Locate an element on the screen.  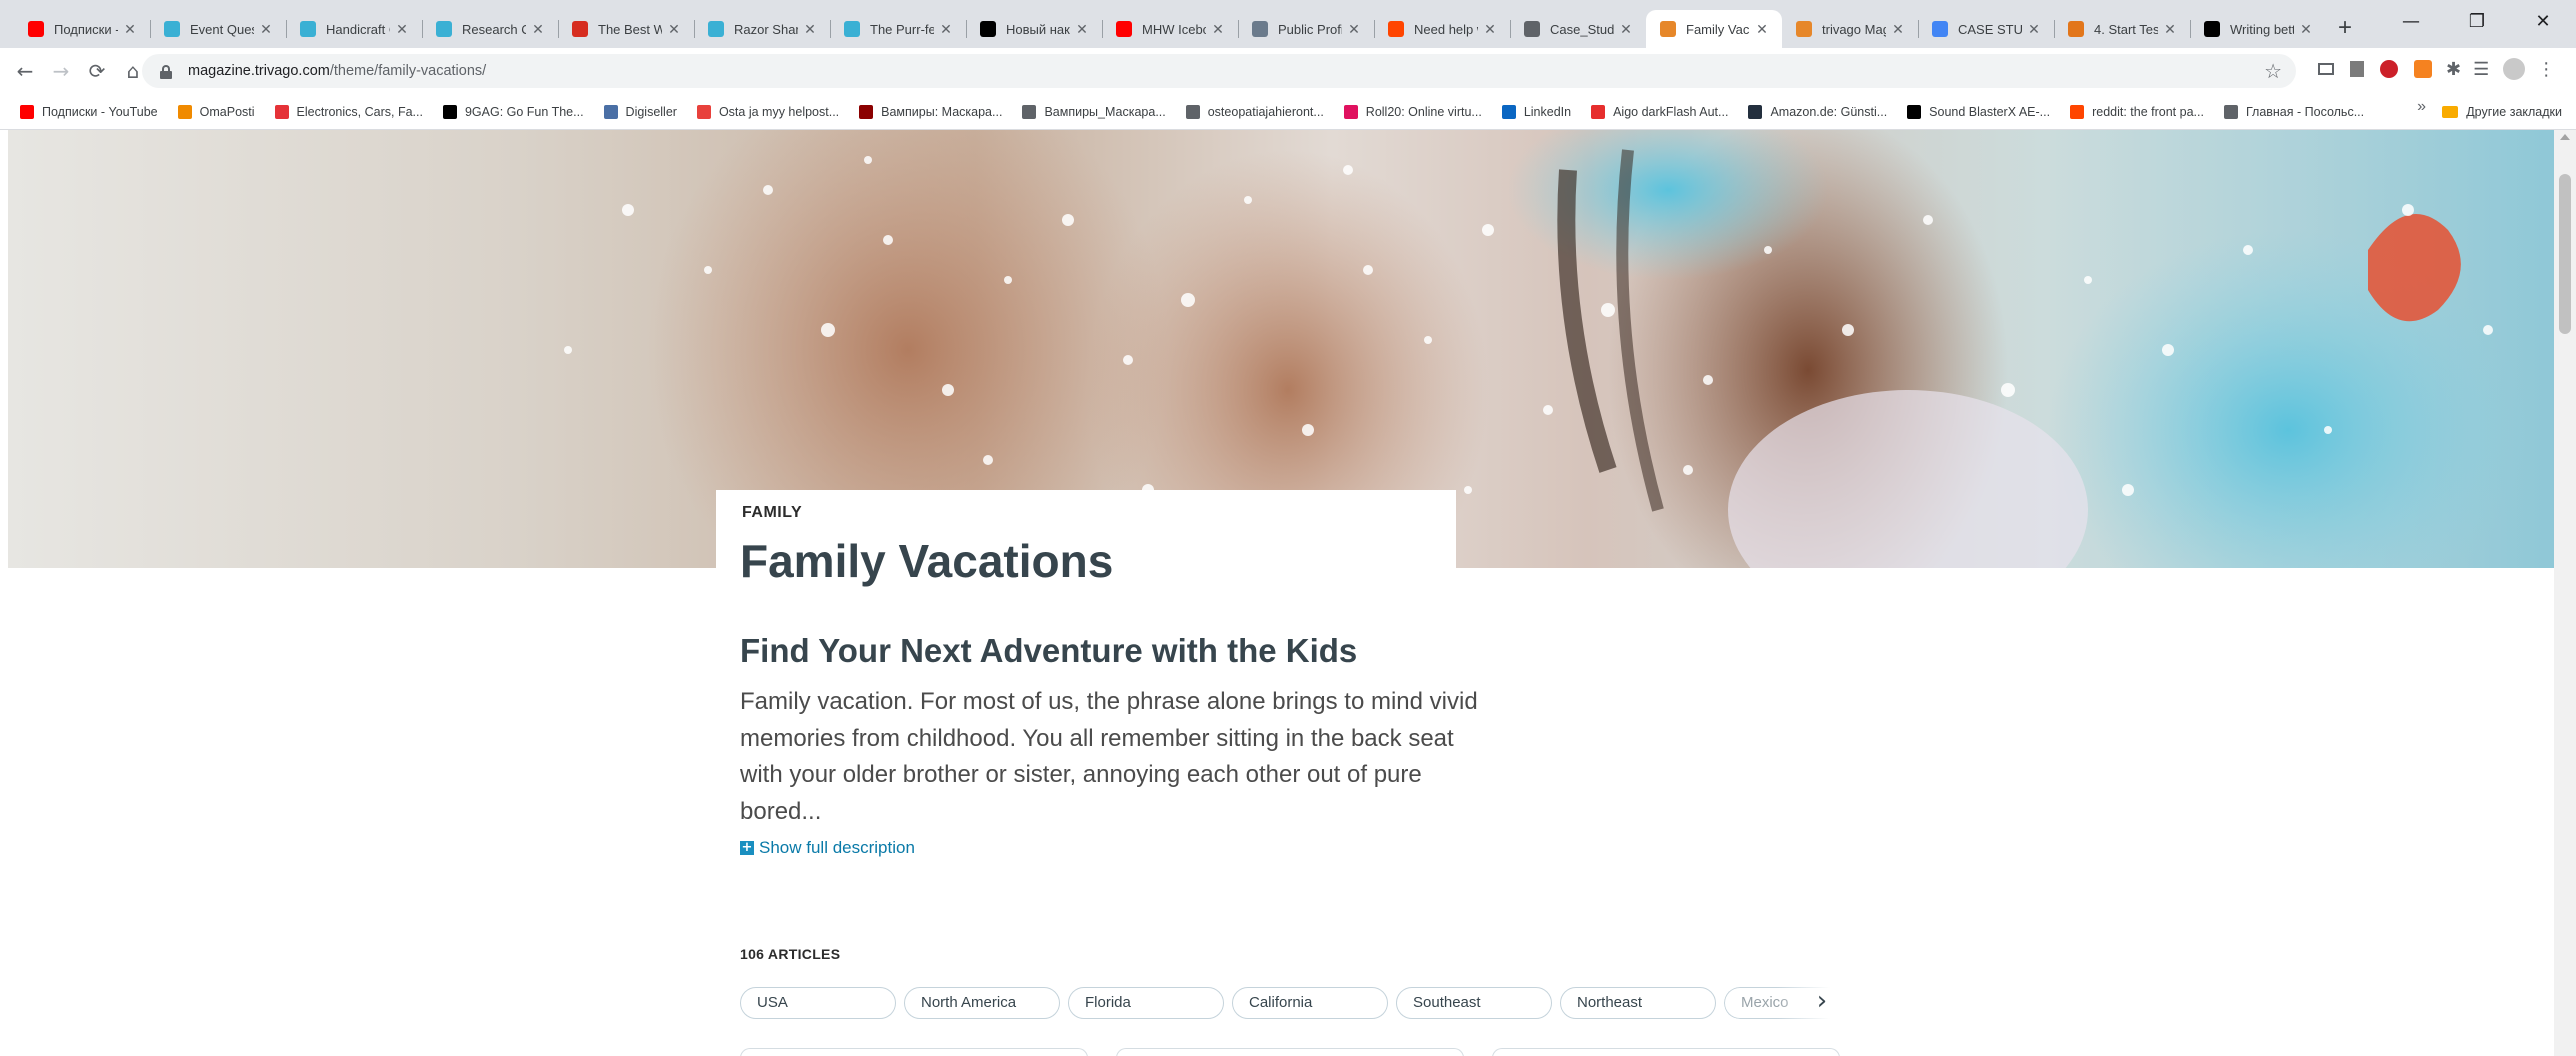
filter-chip: Florida is located at coordinates (1146, 1003).